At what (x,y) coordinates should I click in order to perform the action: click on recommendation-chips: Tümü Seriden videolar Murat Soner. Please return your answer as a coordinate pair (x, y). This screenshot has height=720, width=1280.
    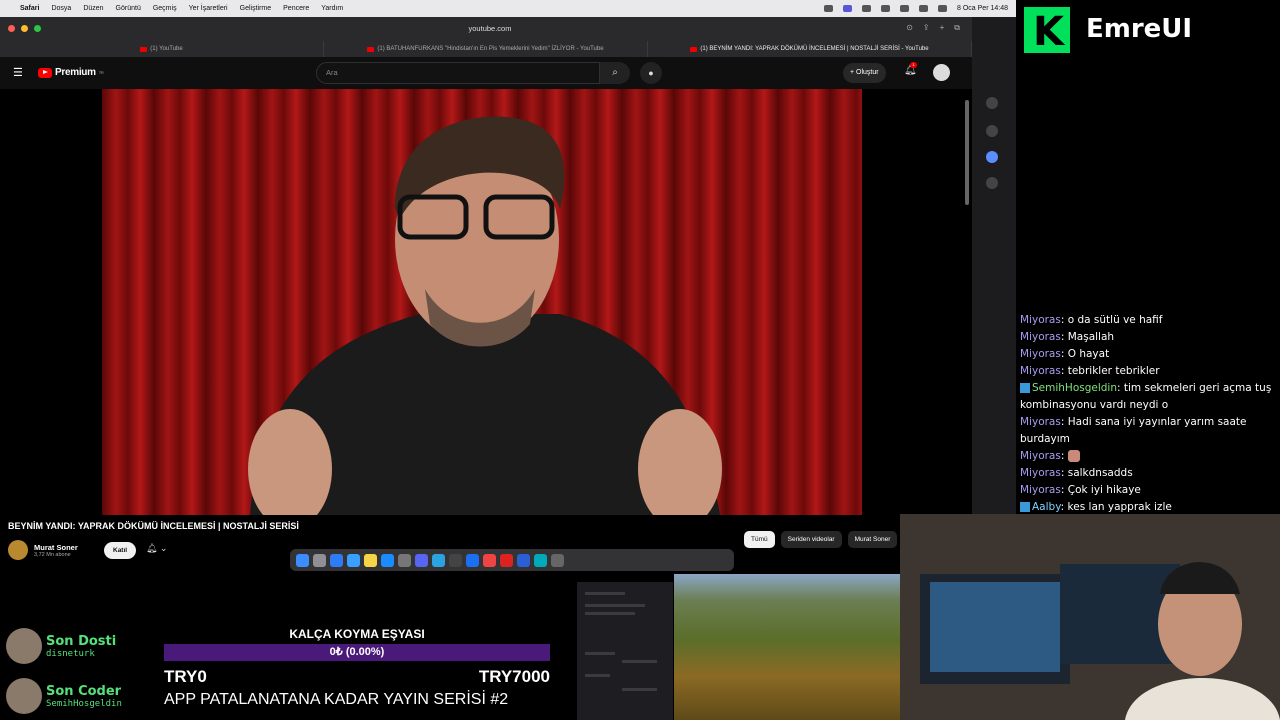
    Looking at the image, I should click on (821, 539).